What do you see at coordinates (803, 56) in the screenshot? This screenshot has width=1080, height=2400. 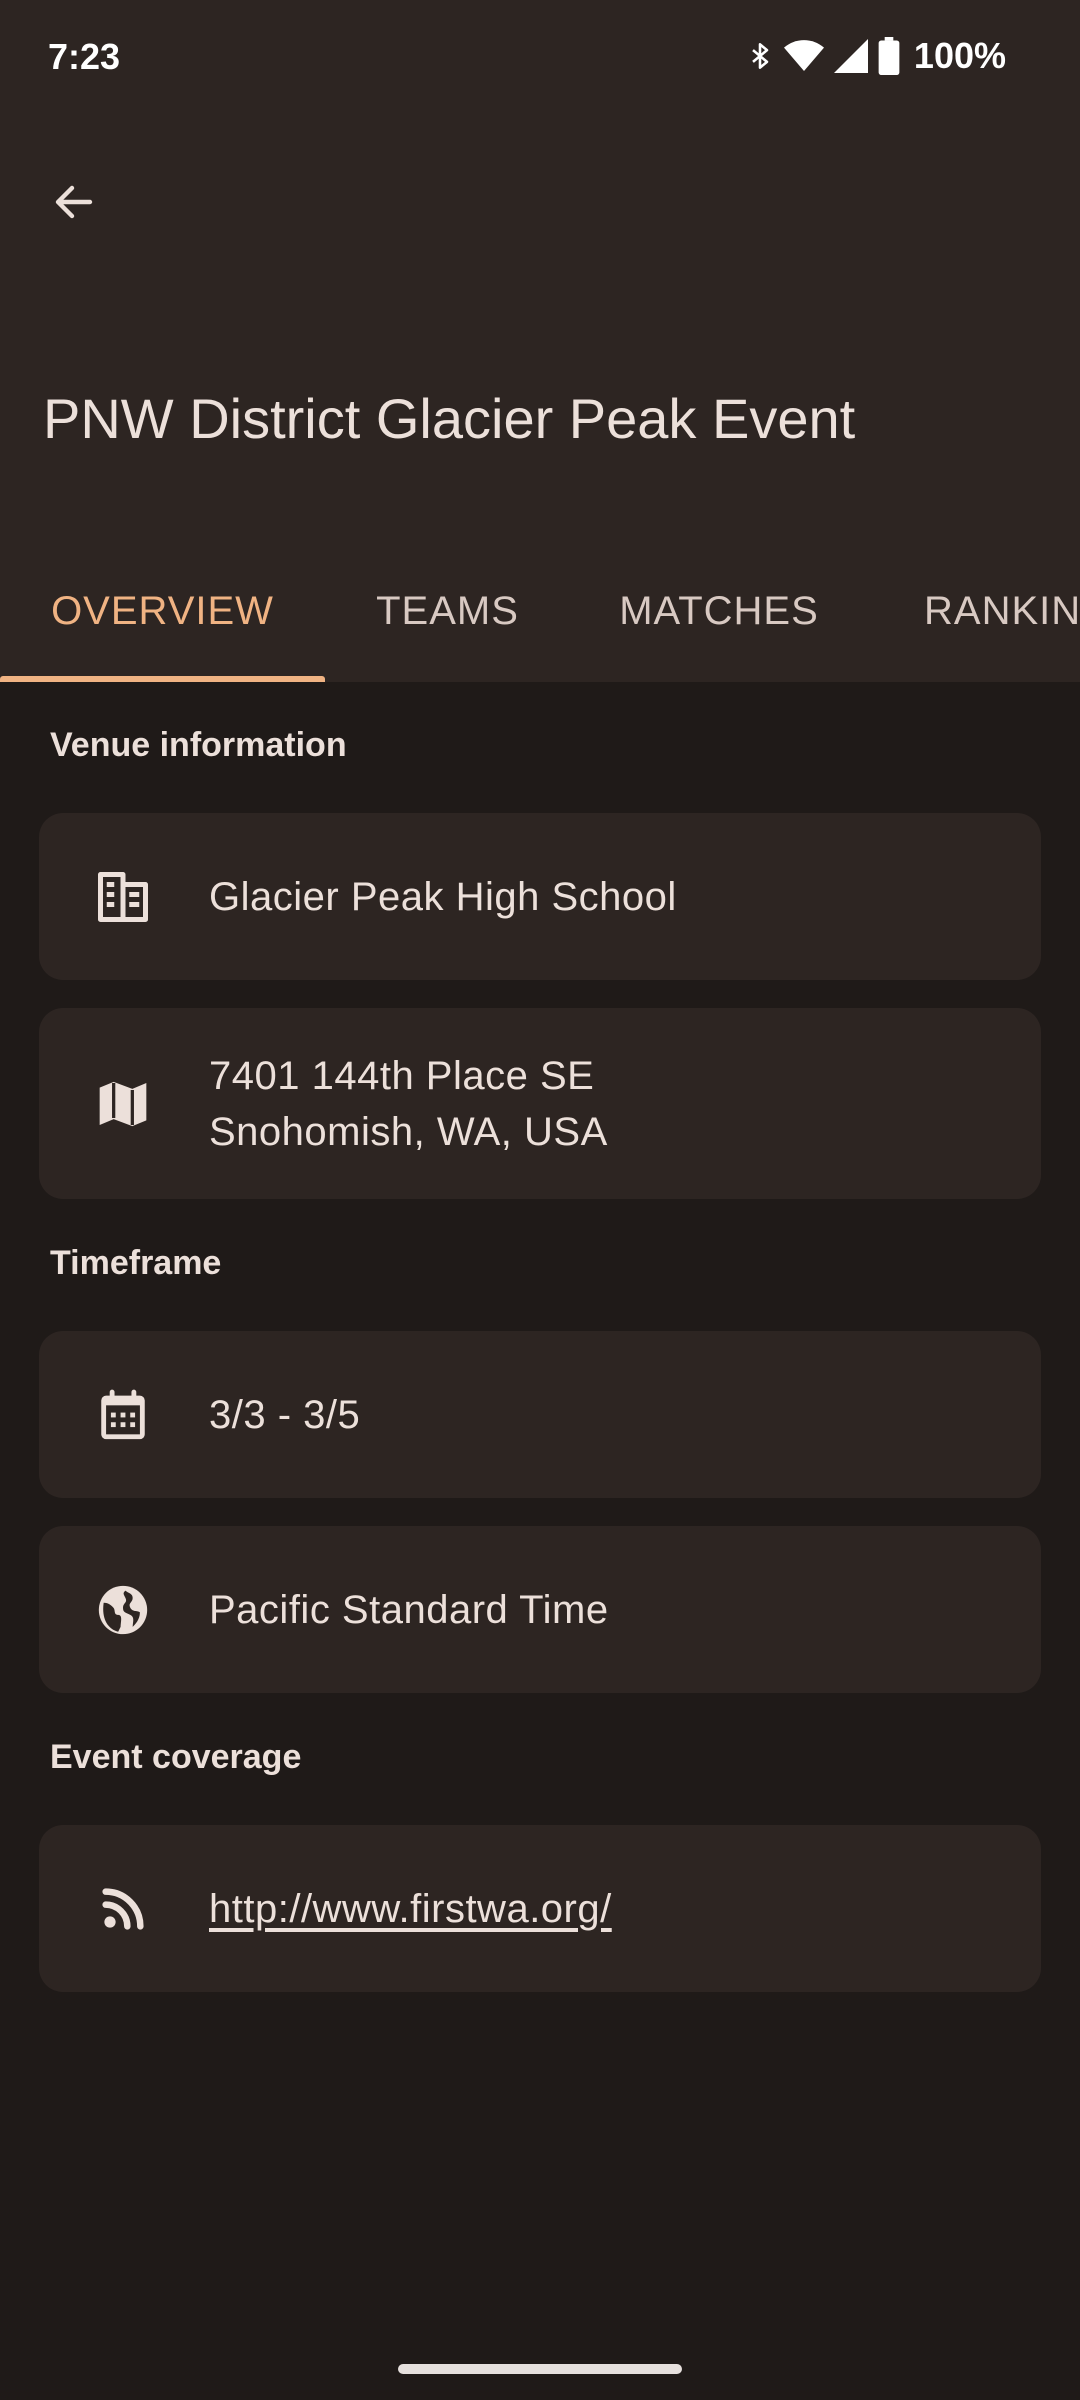 I see `wifi-icon` at bounding box center [803, 56].